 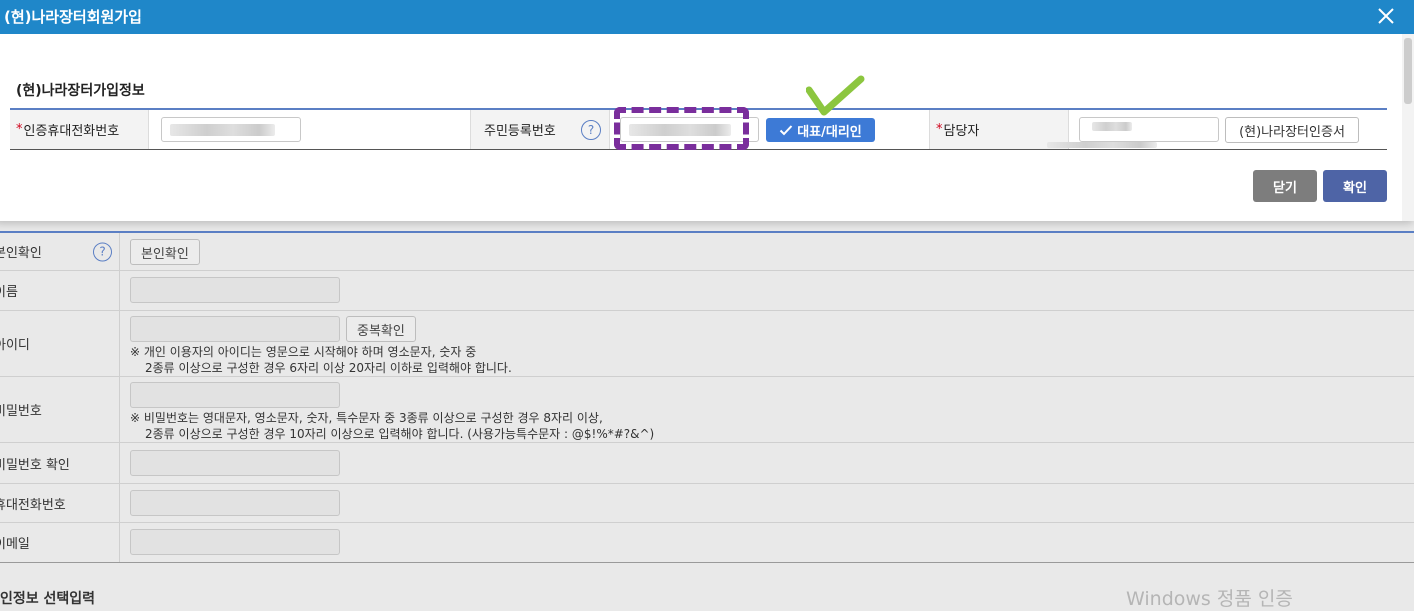 What do you see at coordinates (60, 409) in the screenshot?
I see `row-password-label: 비밀번호` at bounding box center [60, 409].